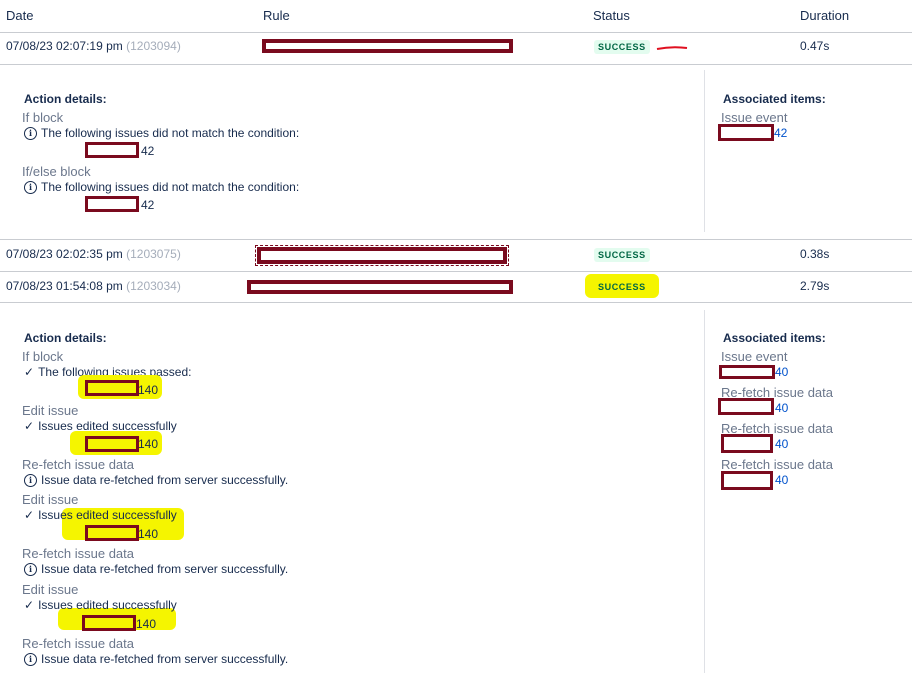 This screenshot has height=673, width=912. I want to click on row-date: 07/08/23 02:07:19 pm, so click(64, 46).